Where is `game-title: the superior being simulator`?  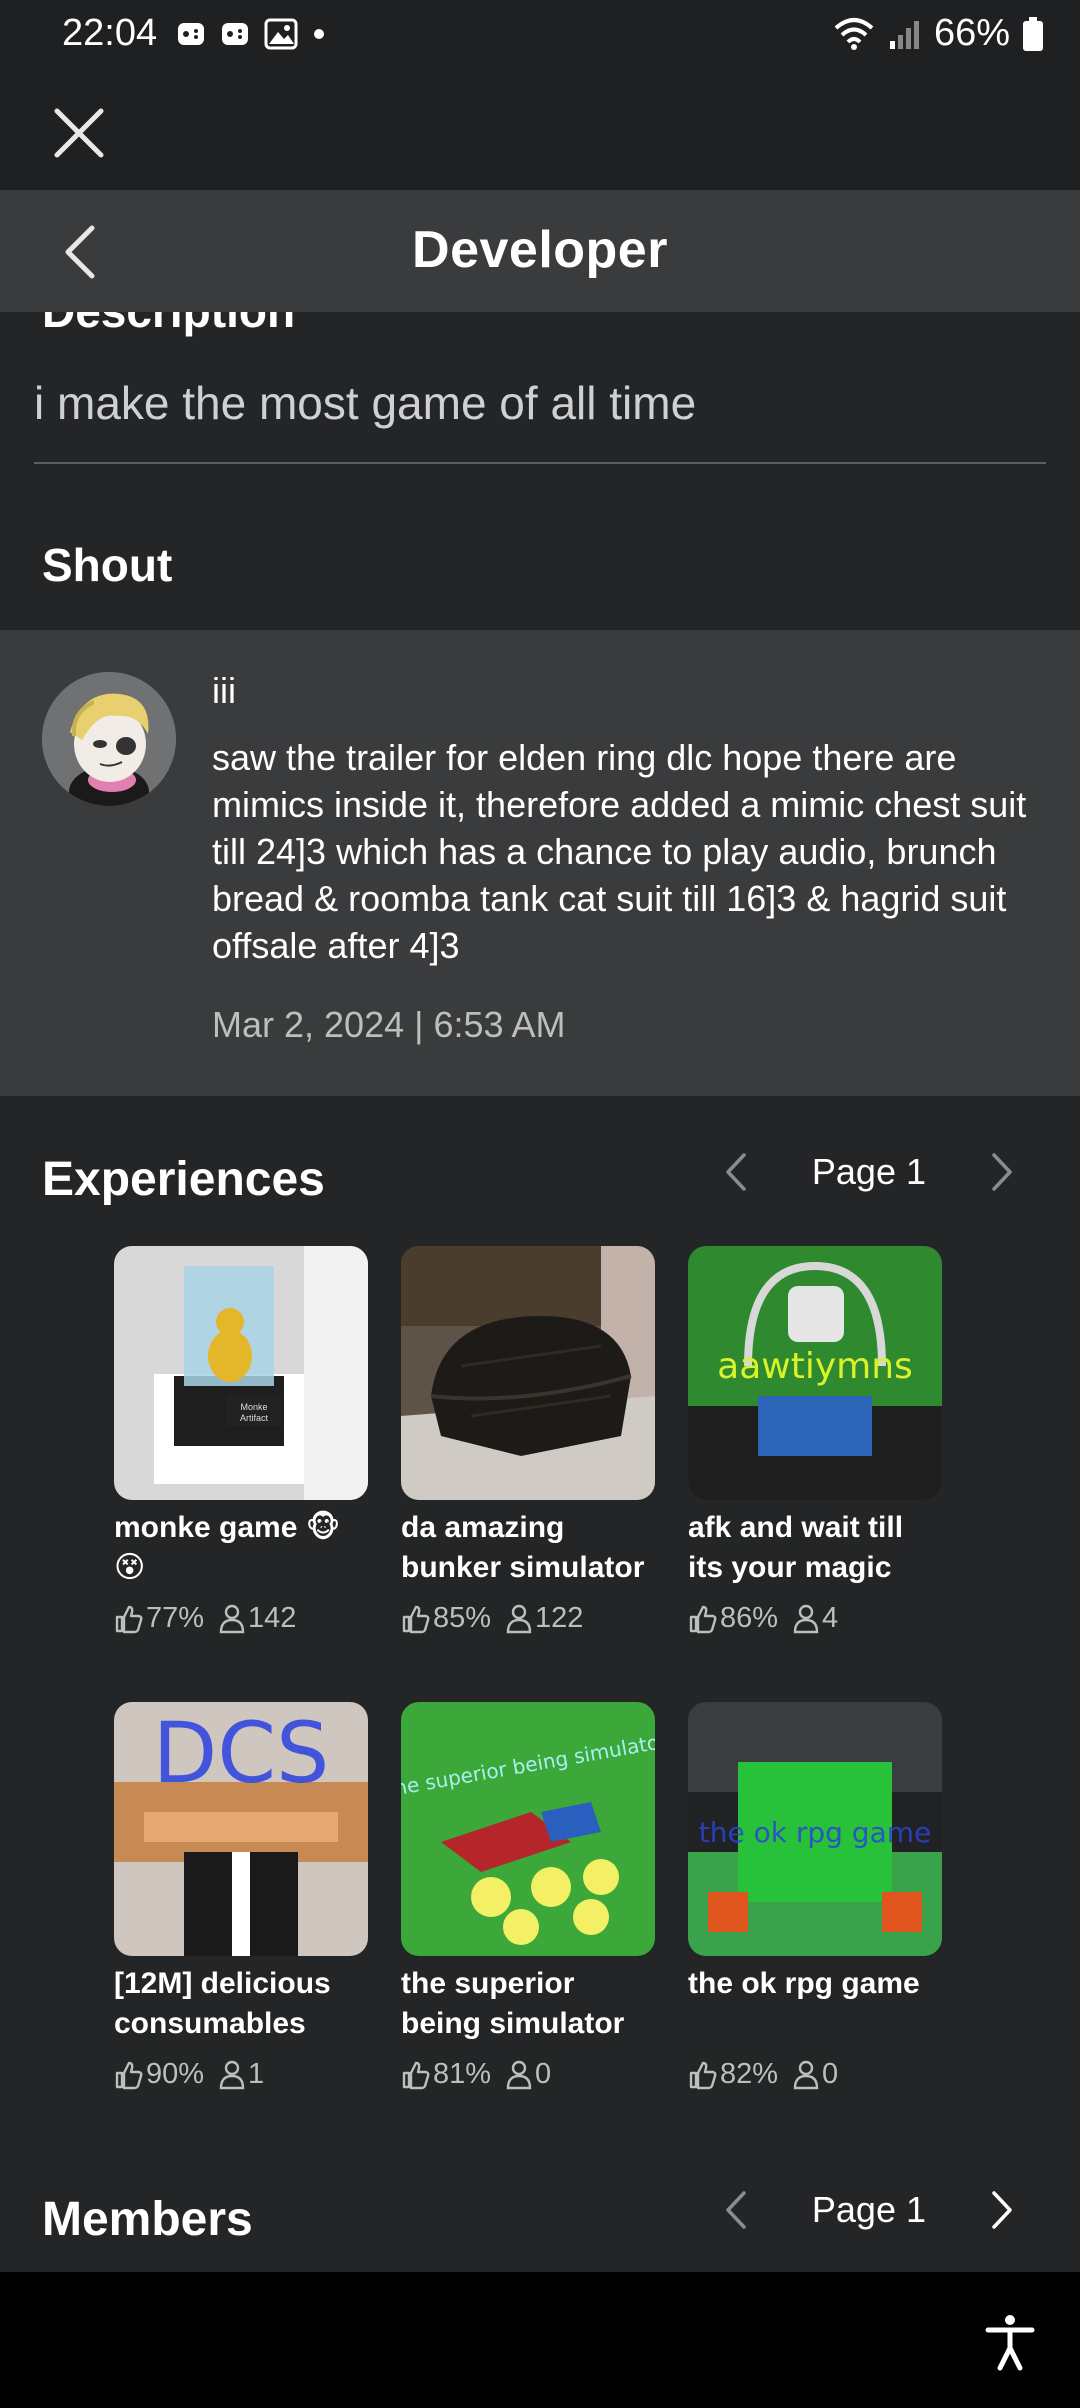 game-title: the superior being simulator is located at coordinates (528, 2005).